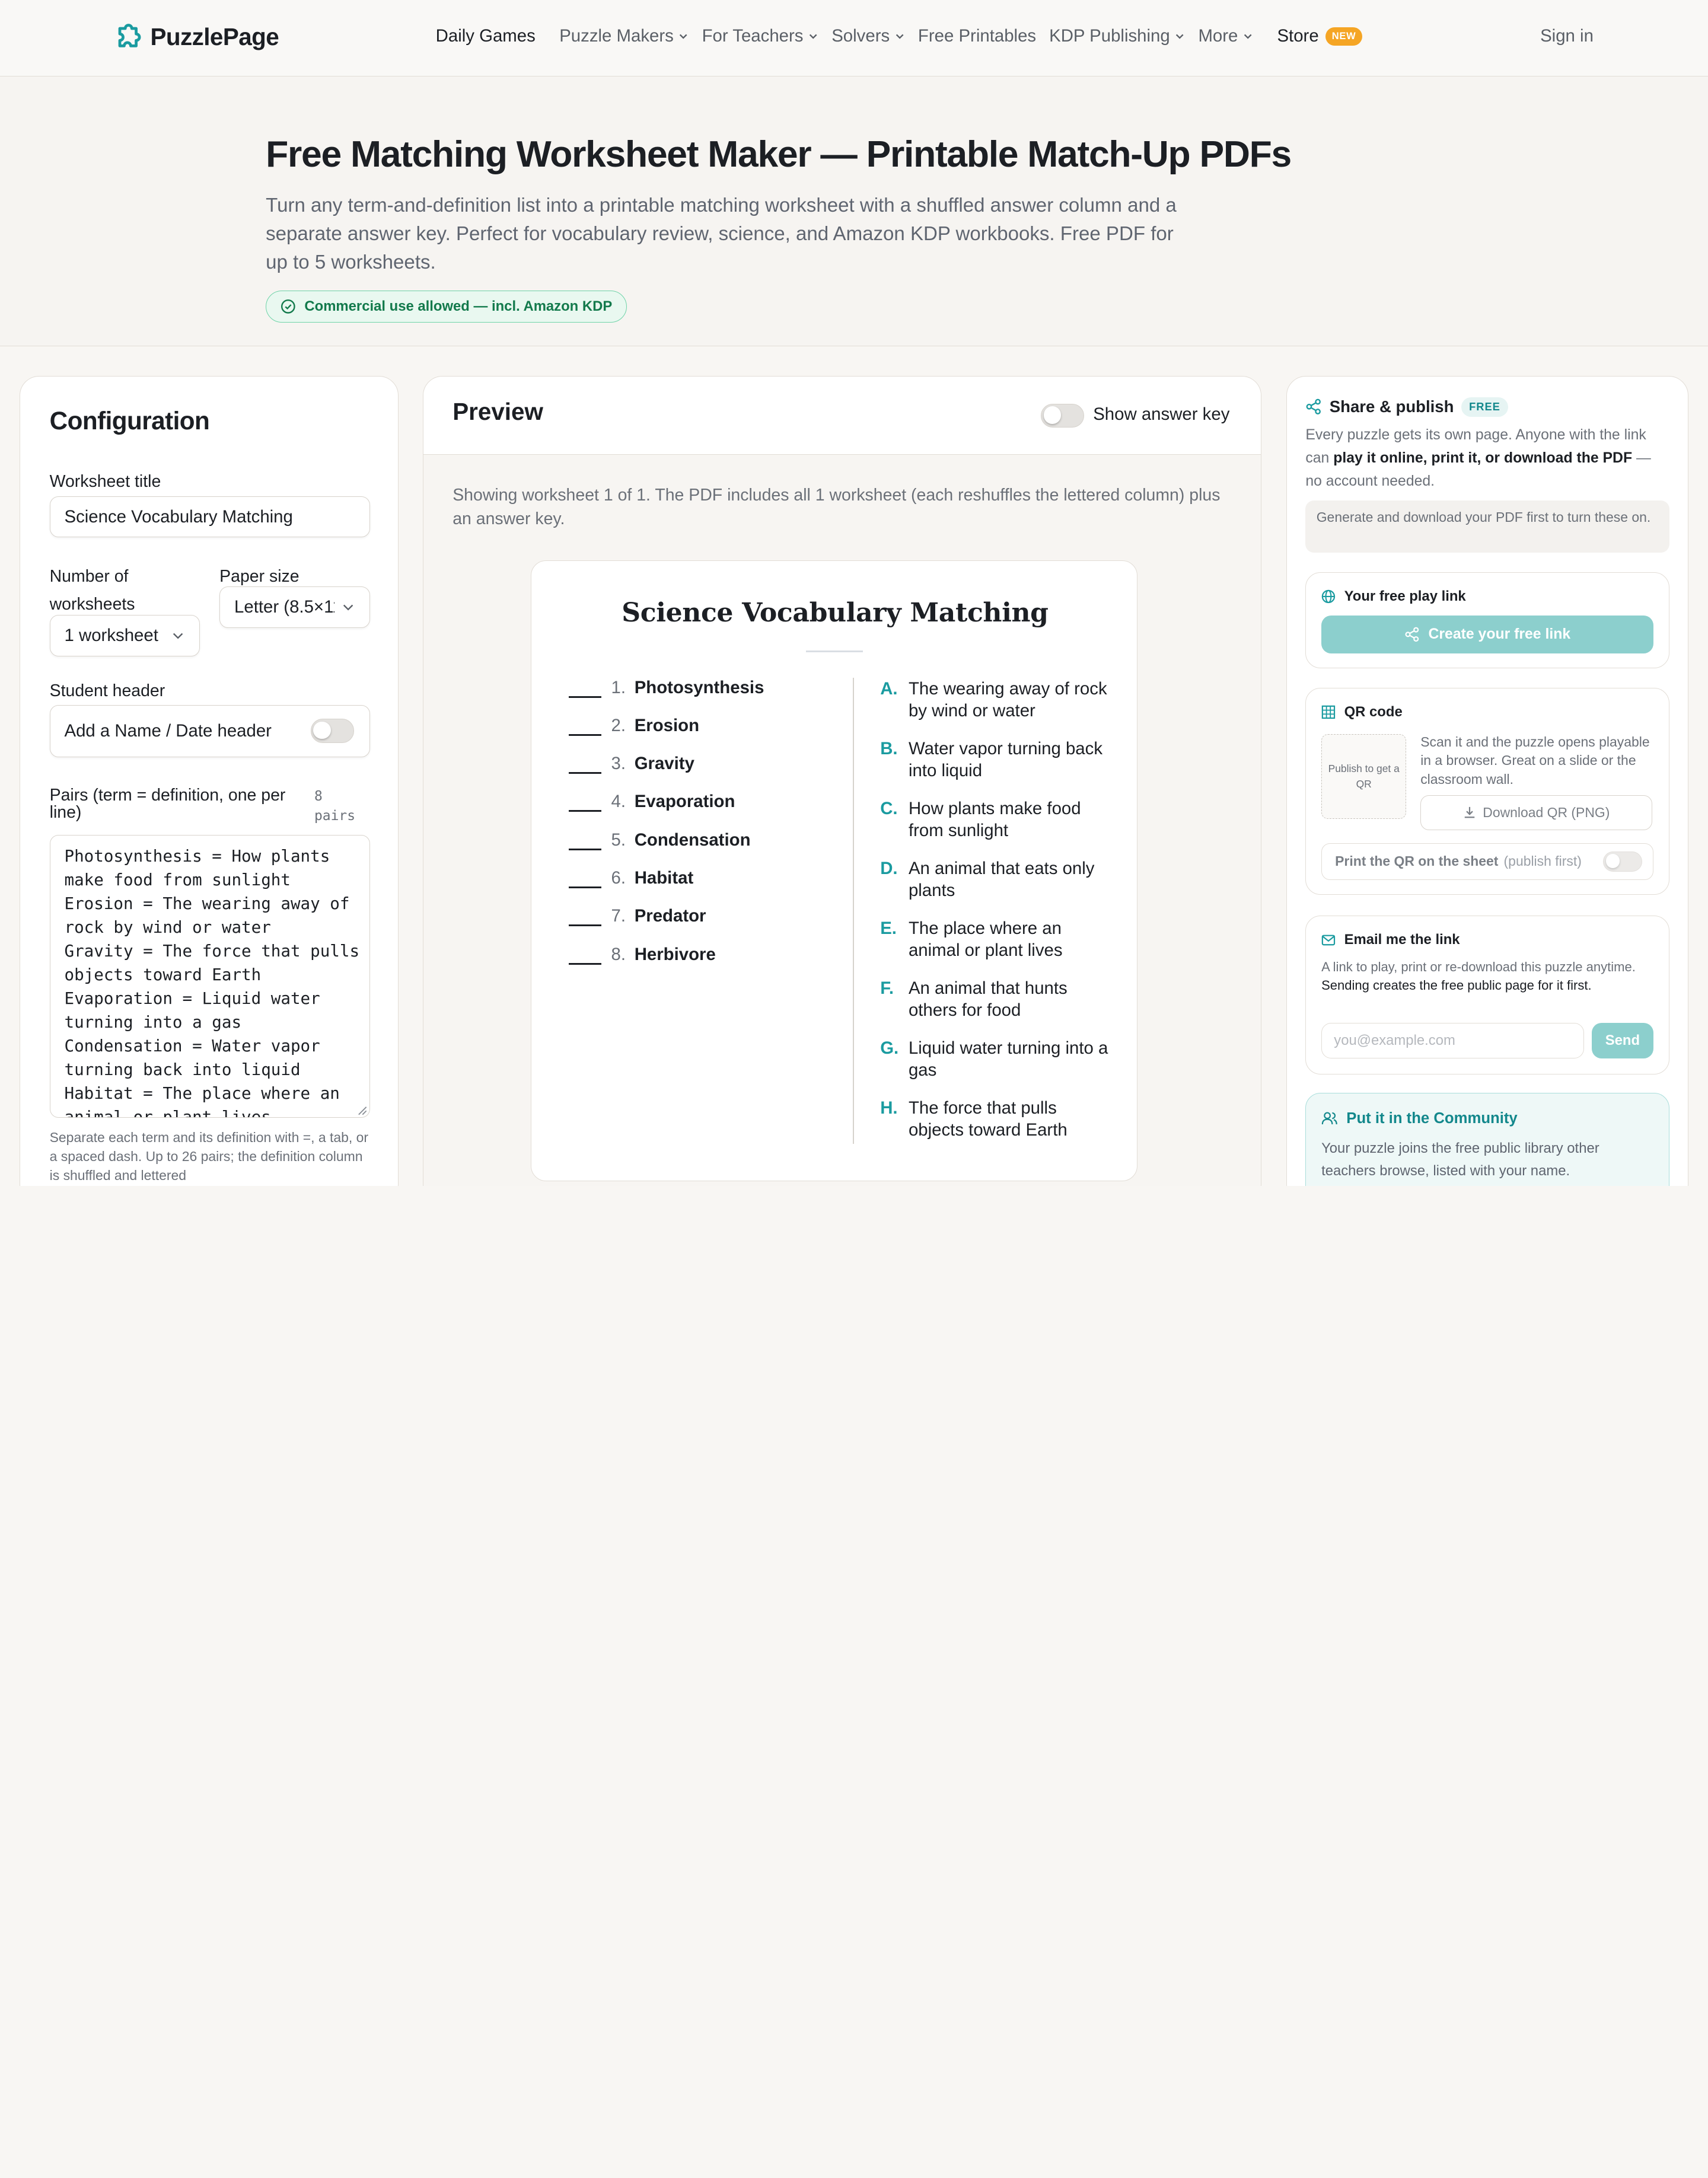 The height and width of the screenshot is (2178, 1708). I want to click on nav-label: For Teachers, so click(753, 36).